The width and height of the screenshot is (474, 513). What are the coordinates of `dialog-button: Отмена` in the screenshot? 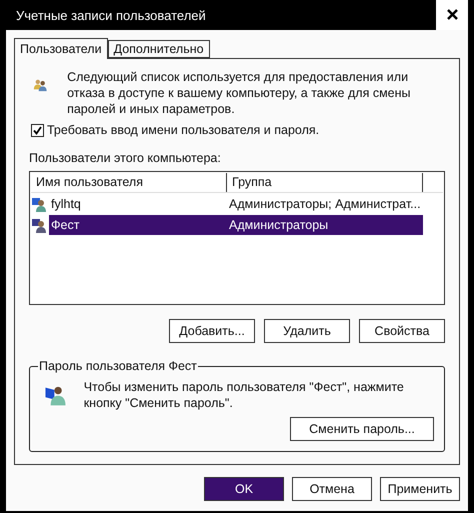 It's located at (332, 489).